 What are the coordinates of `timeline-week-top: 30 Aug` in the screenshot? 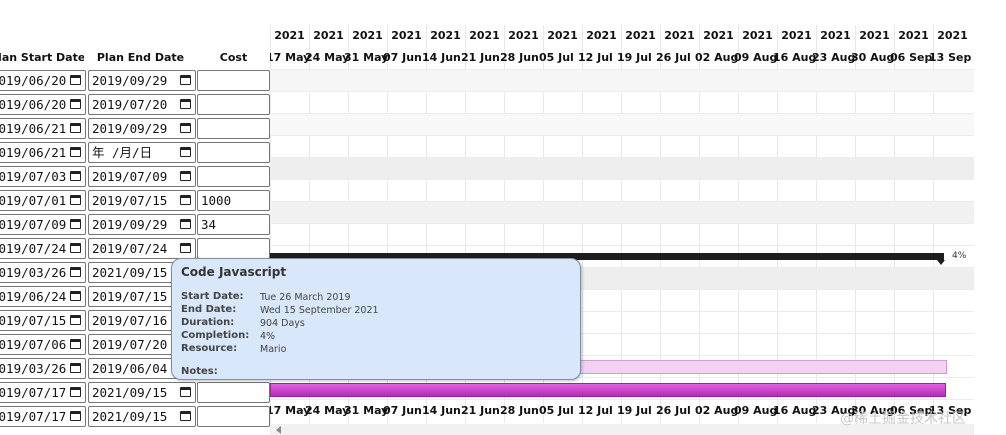 It's located at (873, 57).